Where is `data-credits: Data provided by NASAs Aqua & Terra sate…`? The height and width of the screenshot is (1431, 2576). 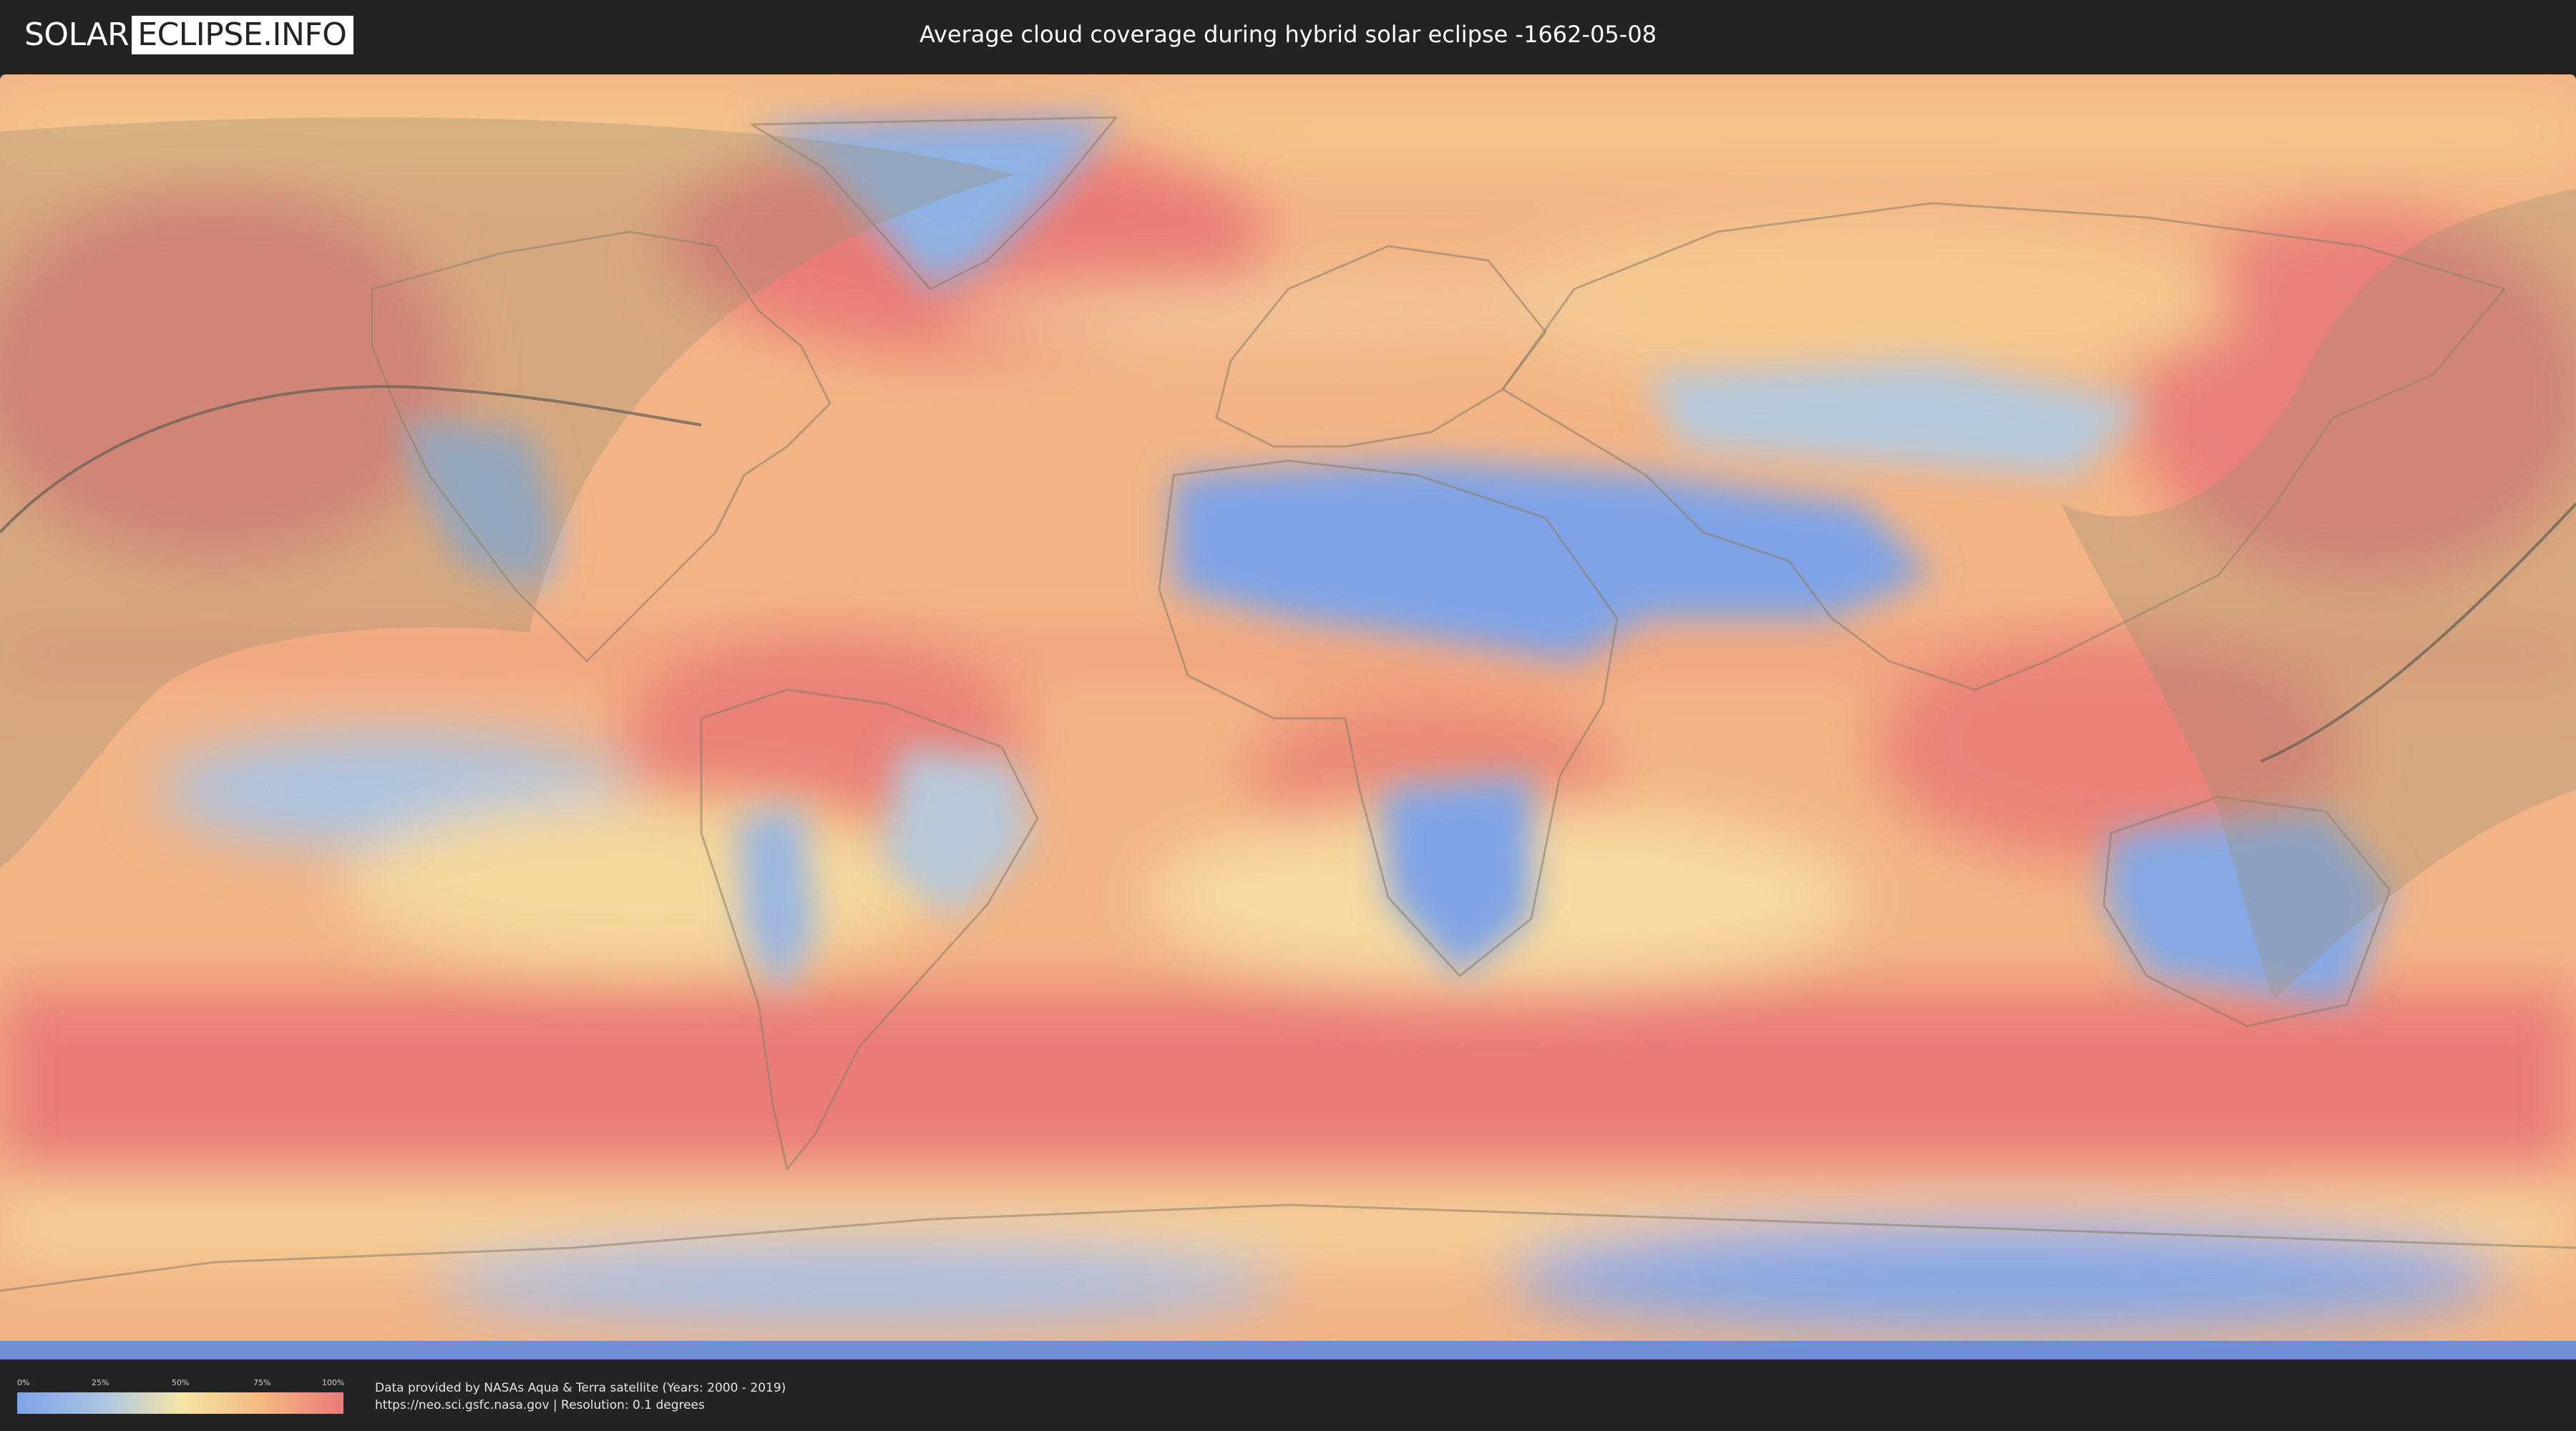 data-credits: Data provided by NASAs Aqua & Terra sate… is located at coordinates (580, 1396).